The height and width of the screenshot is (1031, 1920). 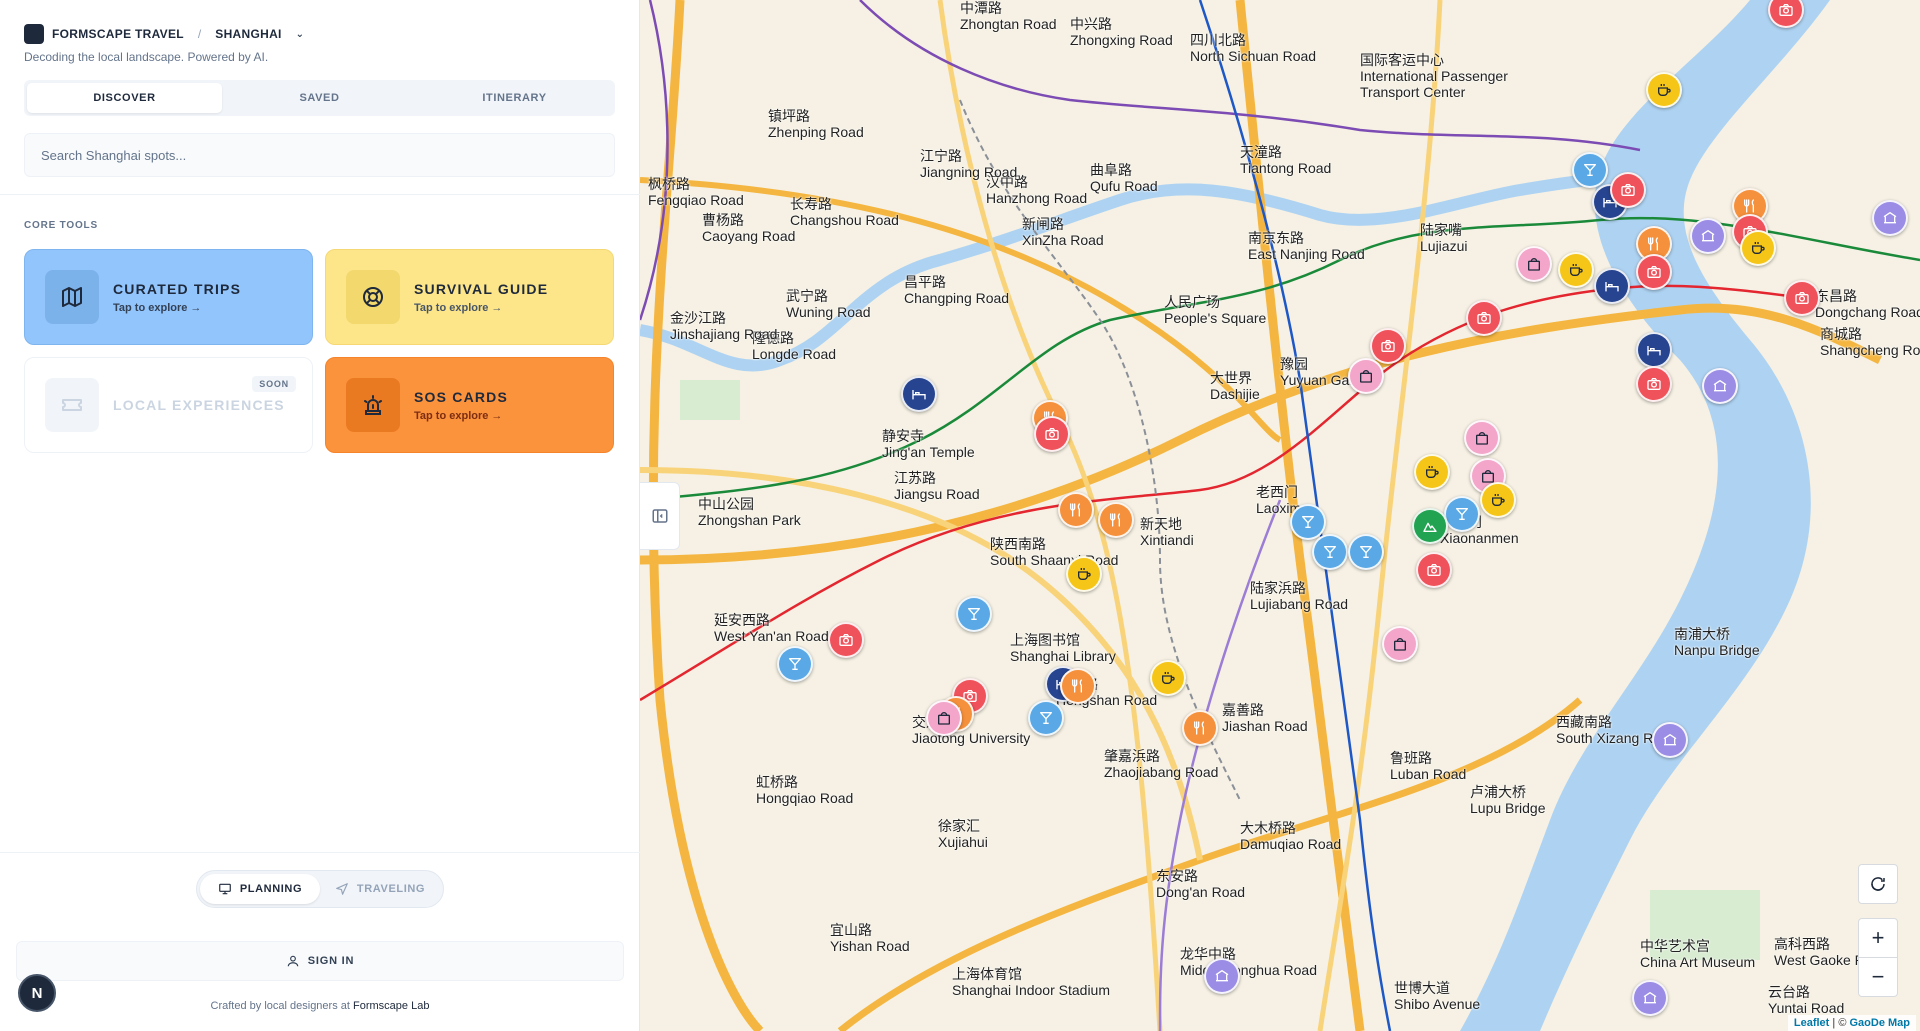 I want to click on curated-trips-card: CURATED TRIPS Tap to explore →, so click(x=168, y=297).